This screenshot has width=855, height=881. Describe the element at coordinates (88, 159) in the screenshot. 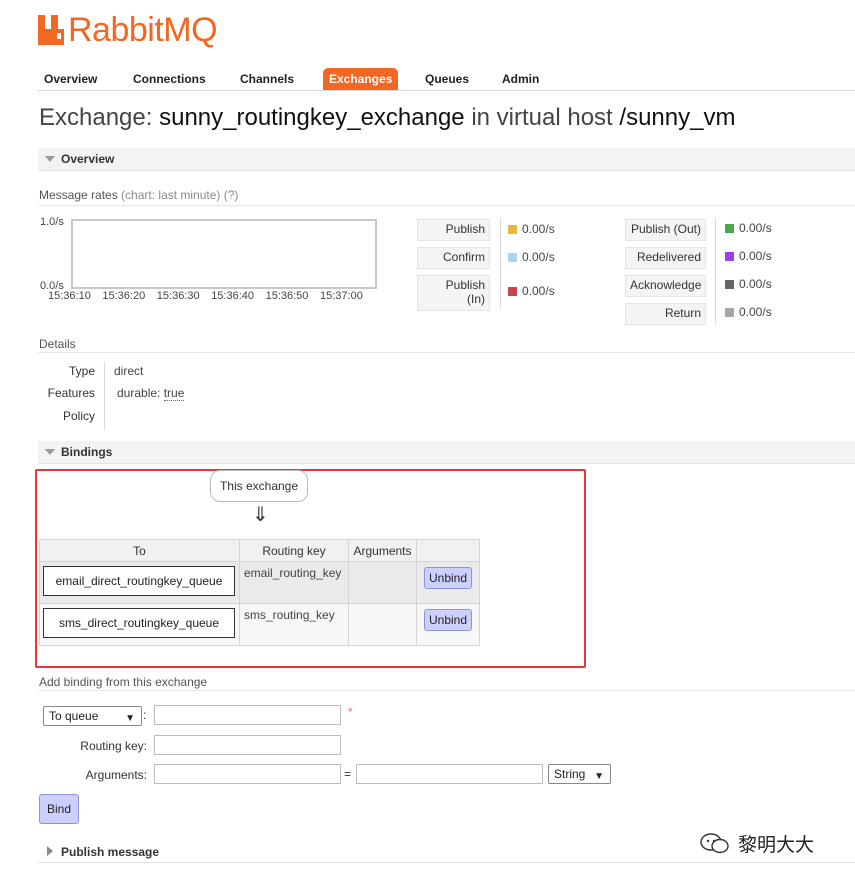

I see `overview-section-label: Overview` at that location.